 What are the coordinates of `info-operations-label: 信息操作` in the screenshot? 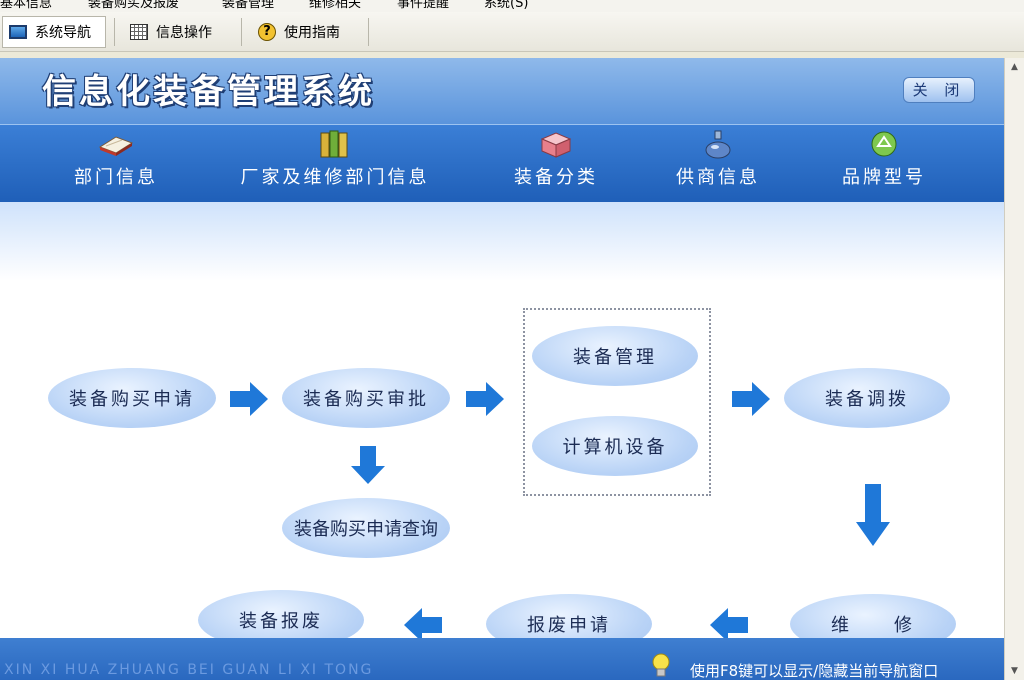 It's located at (184, 33).